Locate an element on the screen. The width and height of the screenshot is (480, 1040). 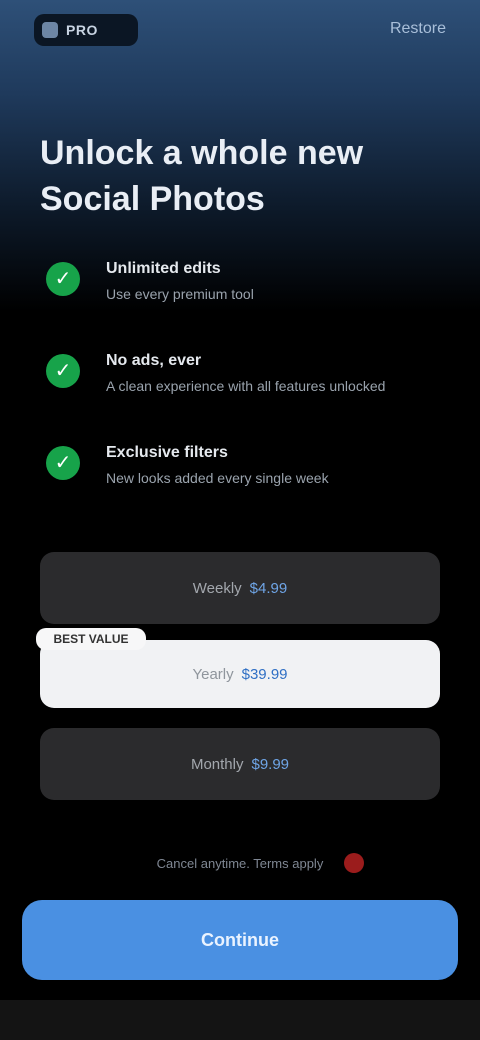
logo-mark-icon is located at coordinates (50, 30).